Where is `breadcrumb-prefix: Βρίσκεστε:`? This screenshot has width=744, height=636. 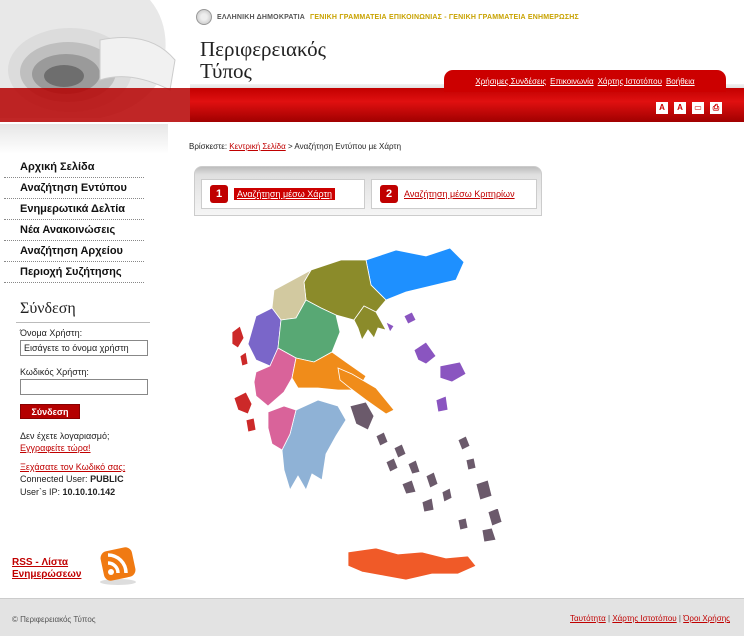 breadcrumb-prefix: Βρίσκεστε: is located at coordinates (208, 146).